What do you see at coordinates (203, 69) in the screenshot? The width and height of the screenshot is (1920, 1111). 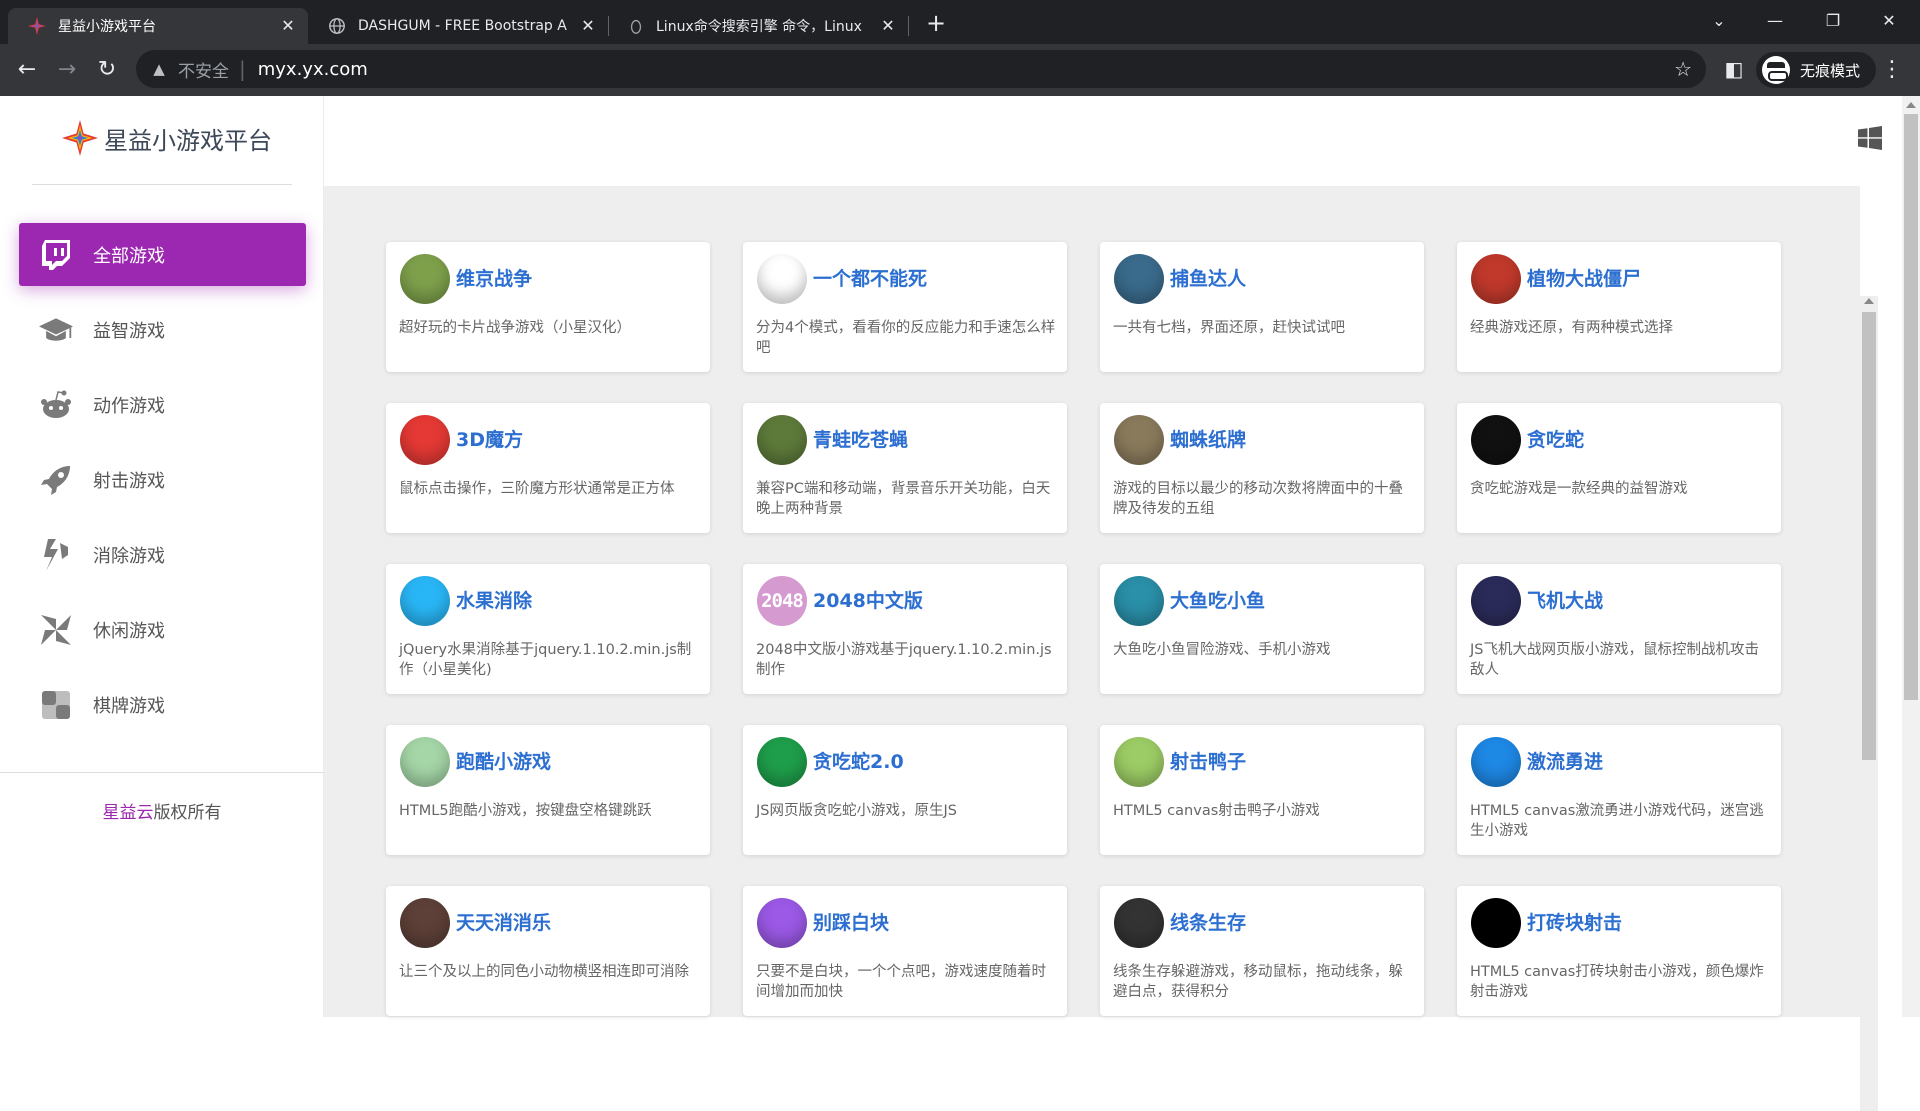 I see `insecure-label: 不安全` at bounding box center [203, 69].